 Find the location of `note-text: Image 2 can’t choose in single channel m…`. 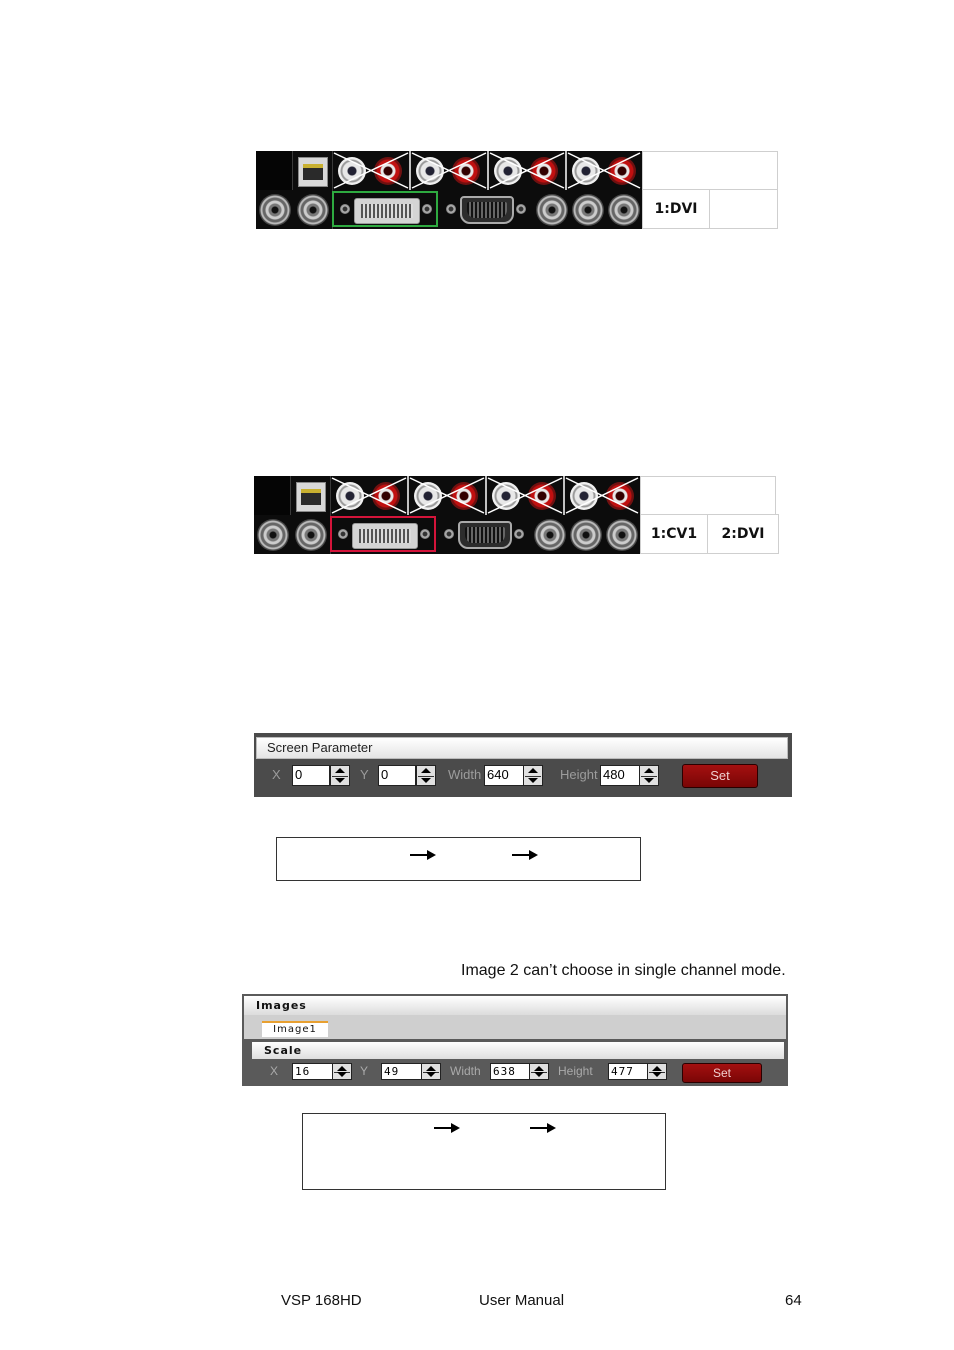

note-text: Image 2 can’t choose in single channel m… is located at coordinates (623, 970).